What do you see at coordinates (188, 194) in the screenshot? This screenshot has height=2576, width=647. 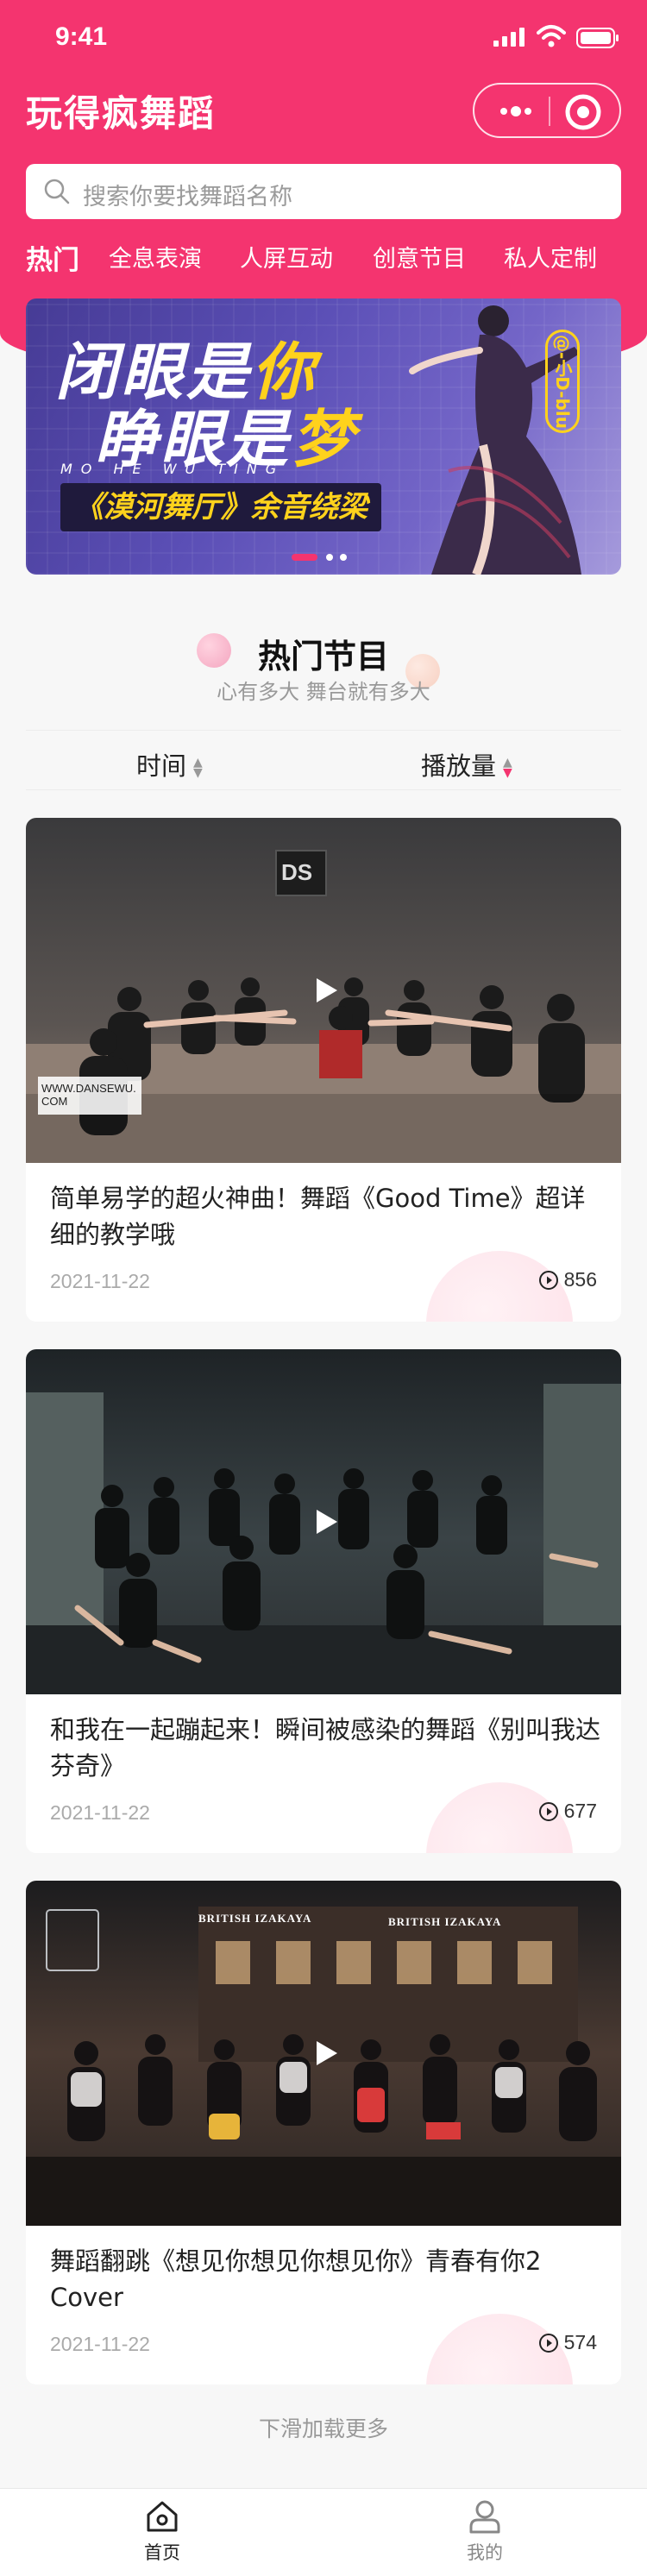 I see `search-input: 搜索你要找舞蹈名称` at bounding box center [188, 194].